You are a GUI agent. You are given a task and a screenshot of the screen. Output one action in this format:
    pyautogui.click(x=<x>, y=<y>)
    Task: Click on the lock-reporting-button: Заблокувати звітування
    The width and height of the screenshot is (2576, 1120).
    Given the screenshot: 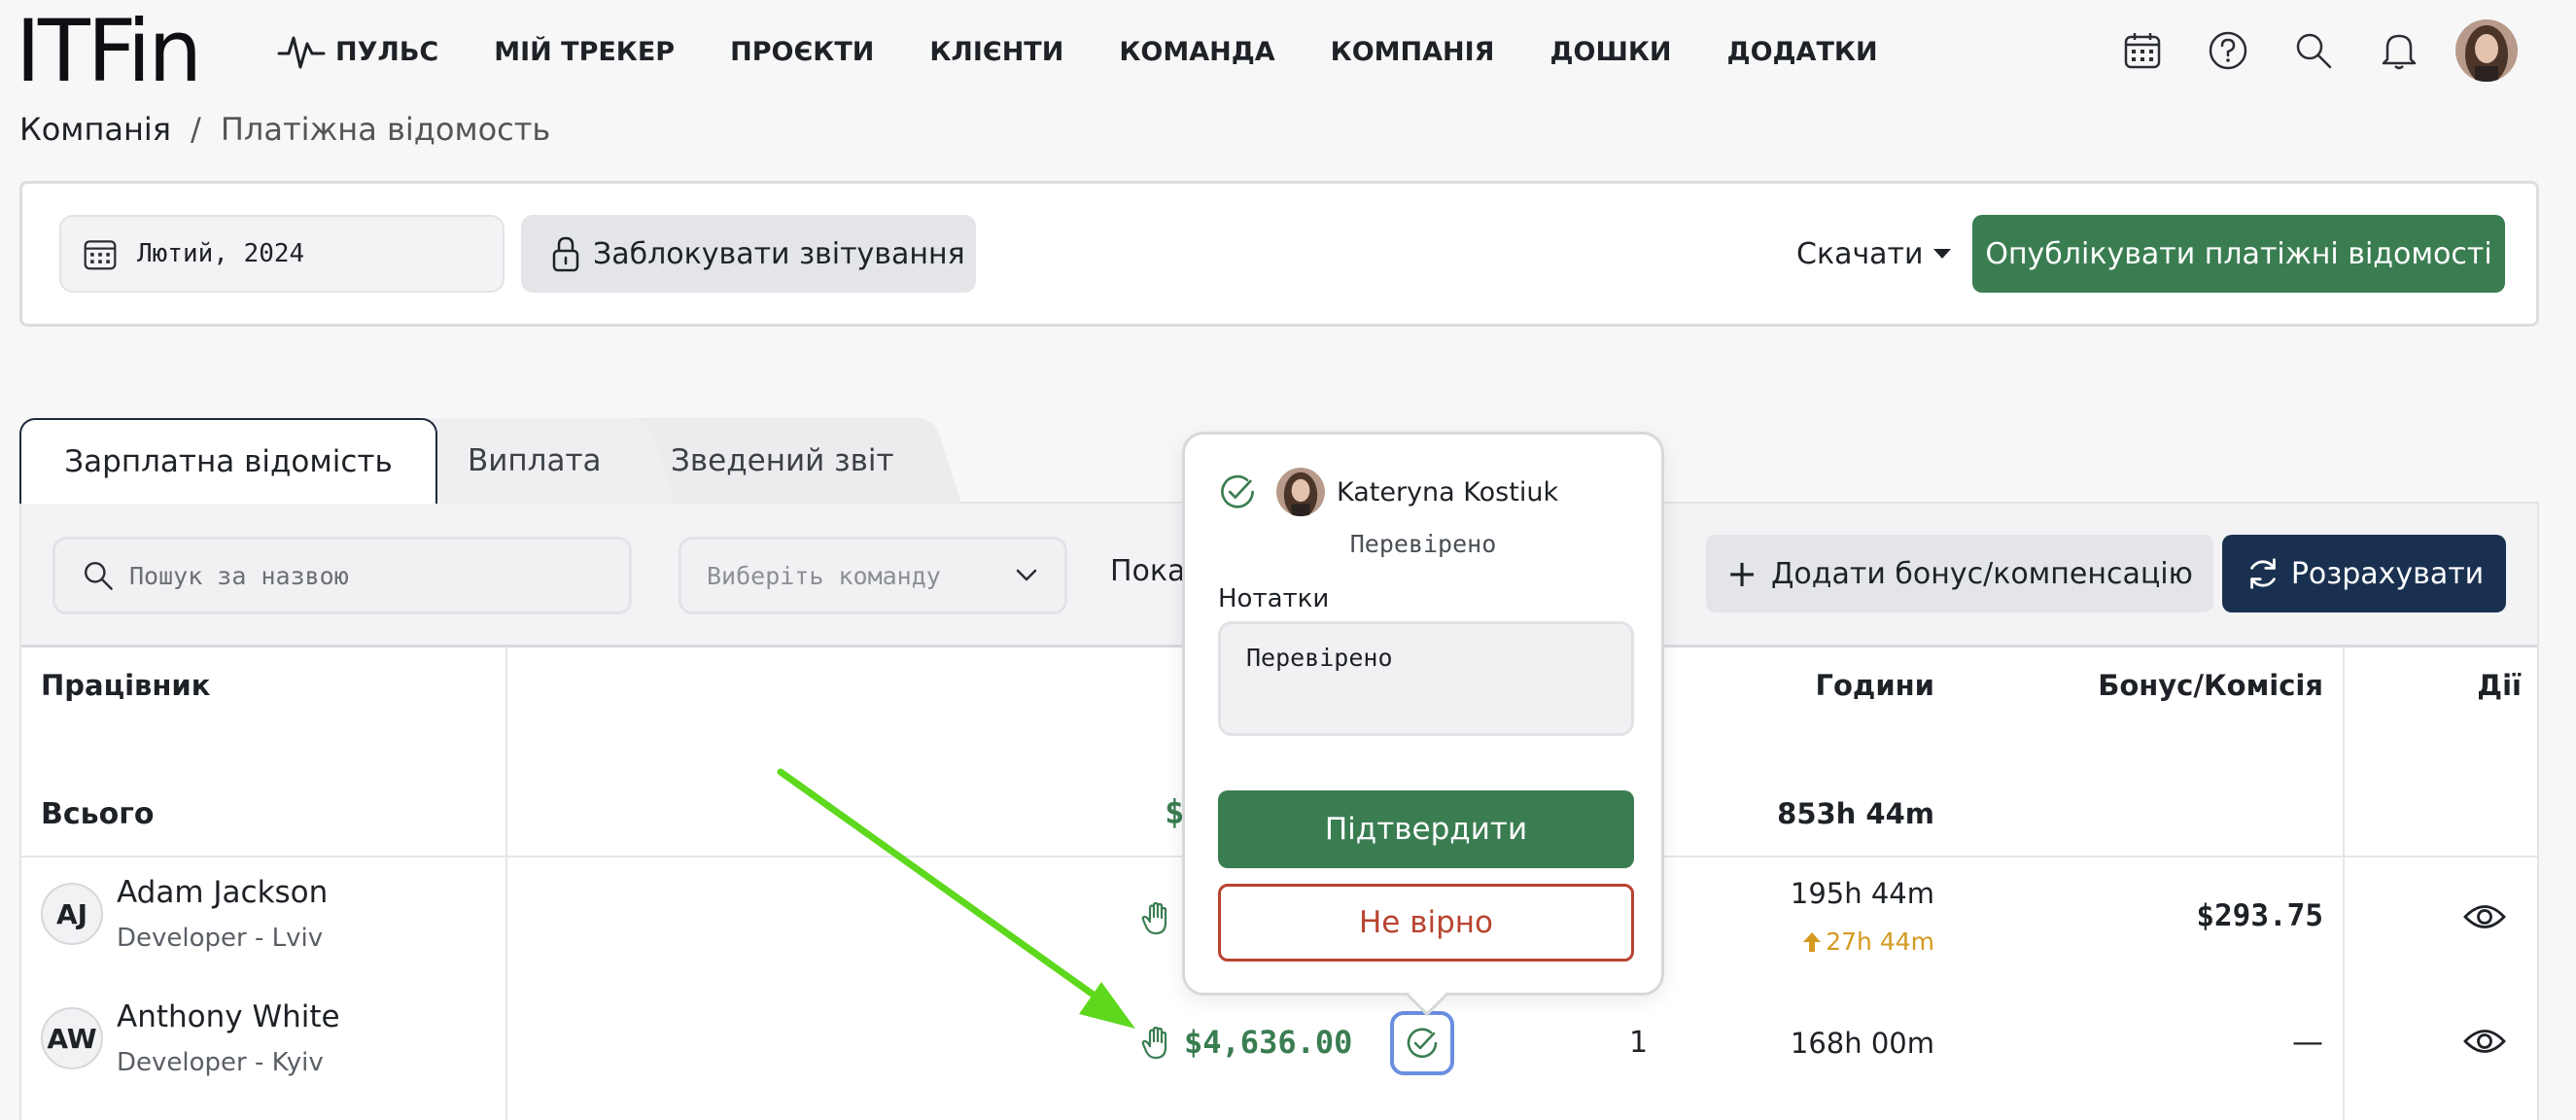 What is the action you would take?
    pyautogui.click(x=748, y=254)
    